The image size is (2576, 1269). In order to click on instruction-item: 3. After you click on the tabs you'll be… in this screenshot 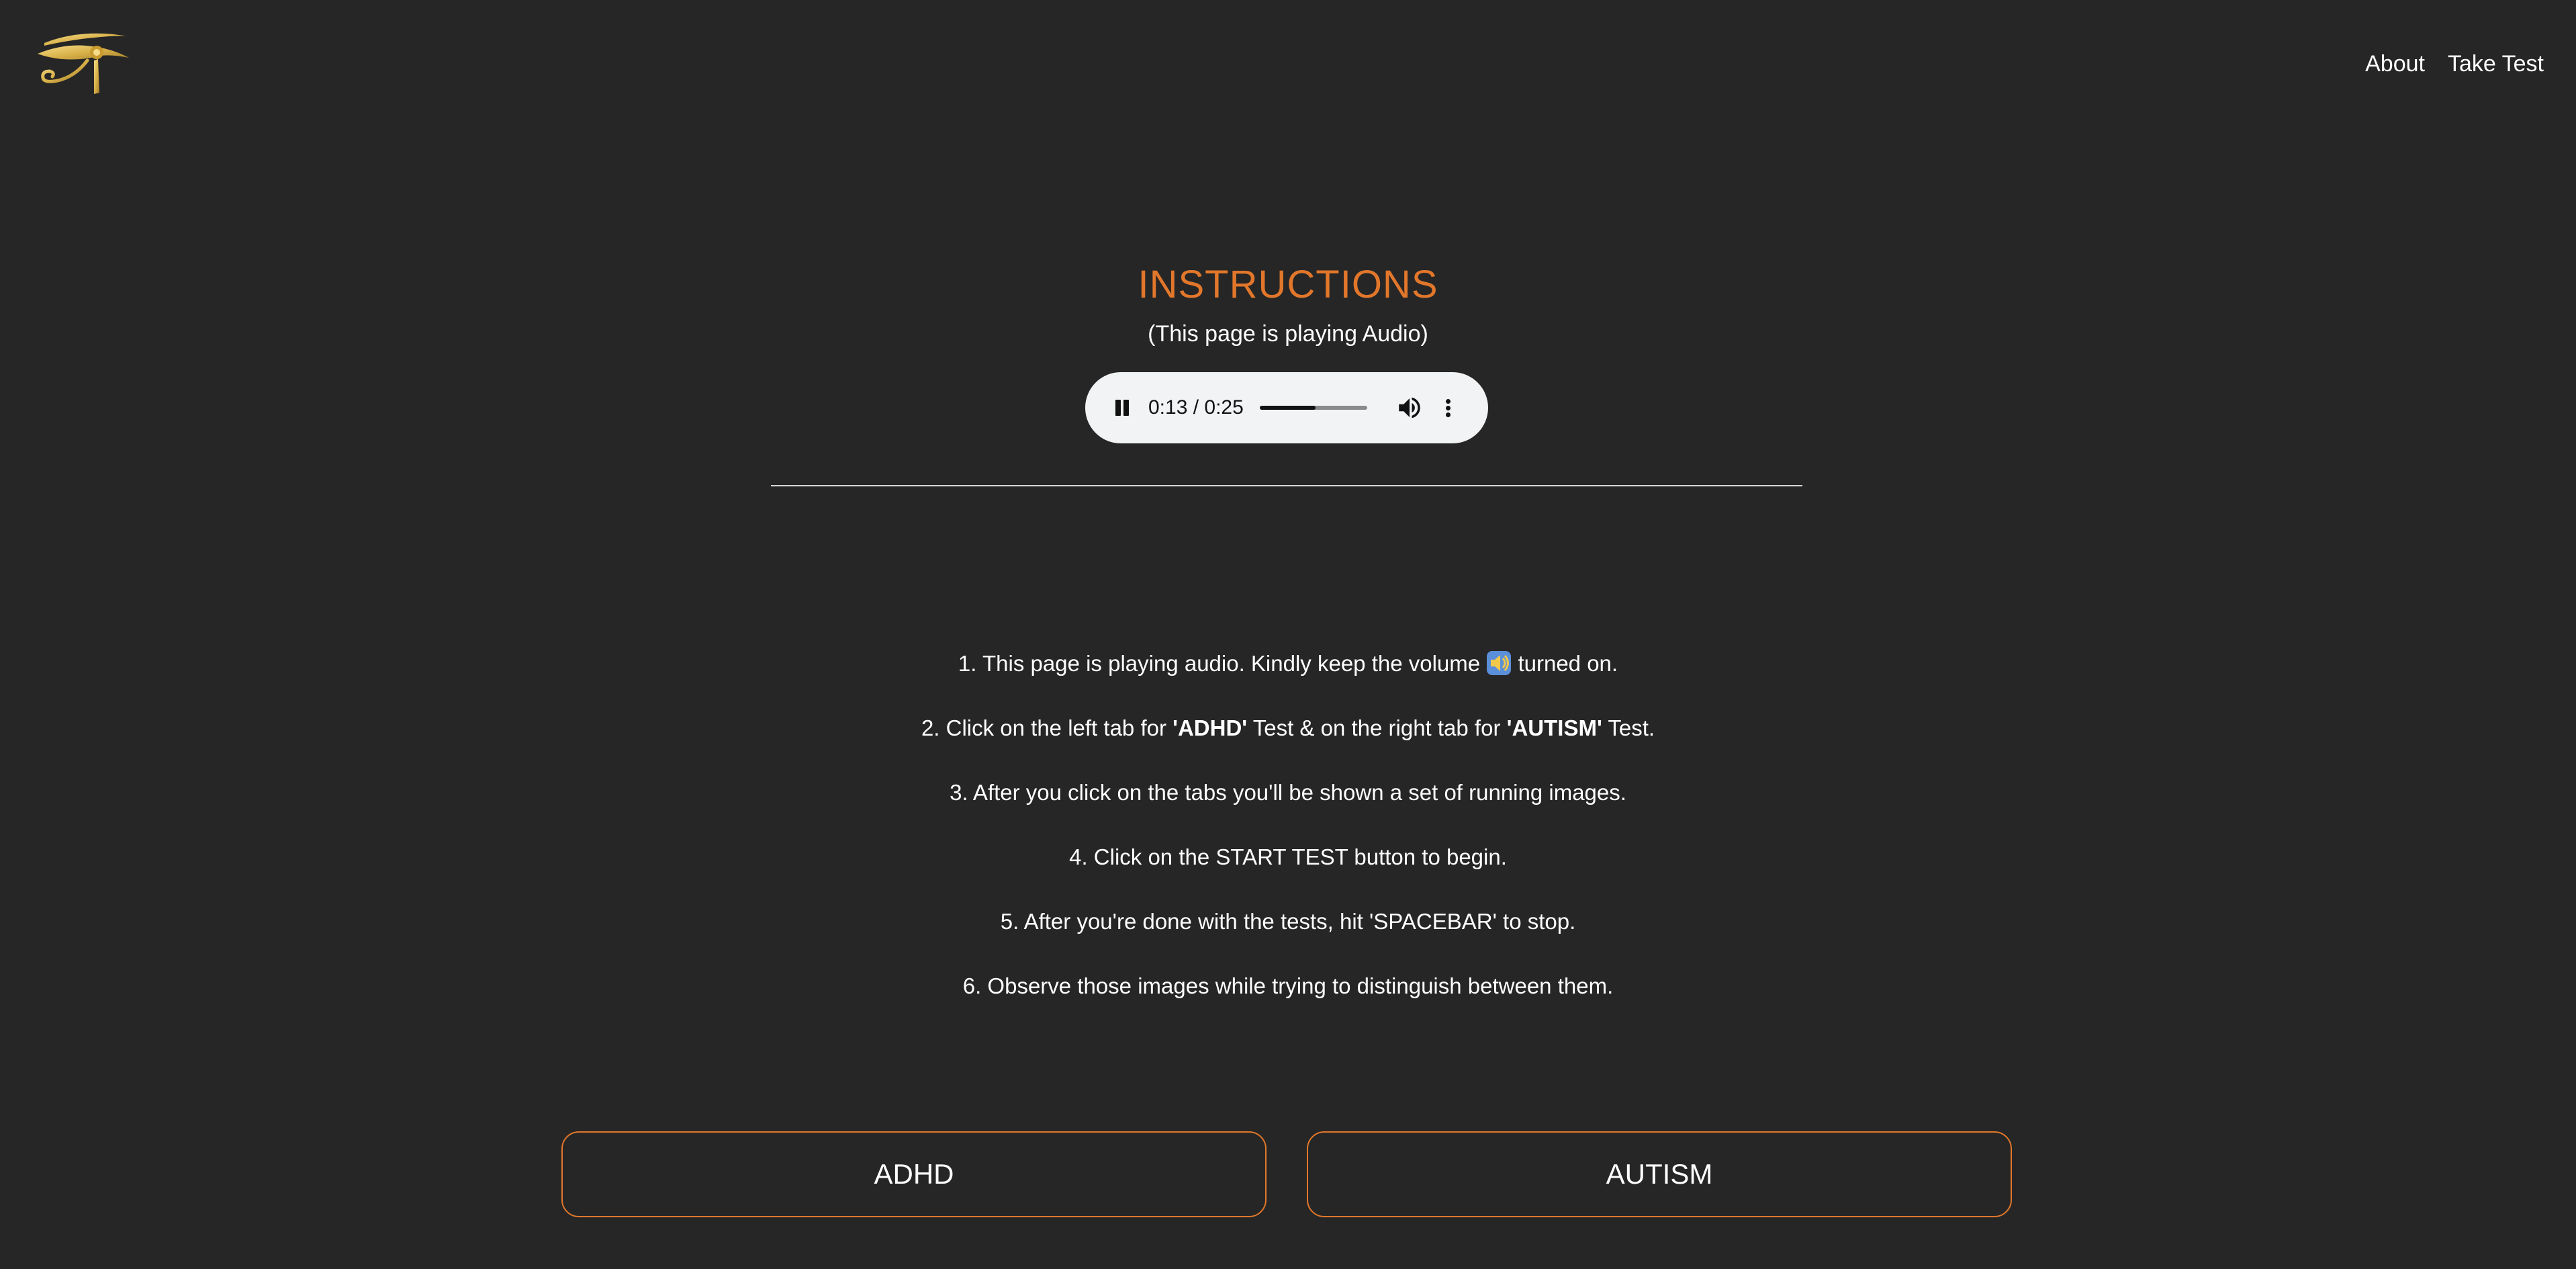, I will do `click(1288, 793)`.